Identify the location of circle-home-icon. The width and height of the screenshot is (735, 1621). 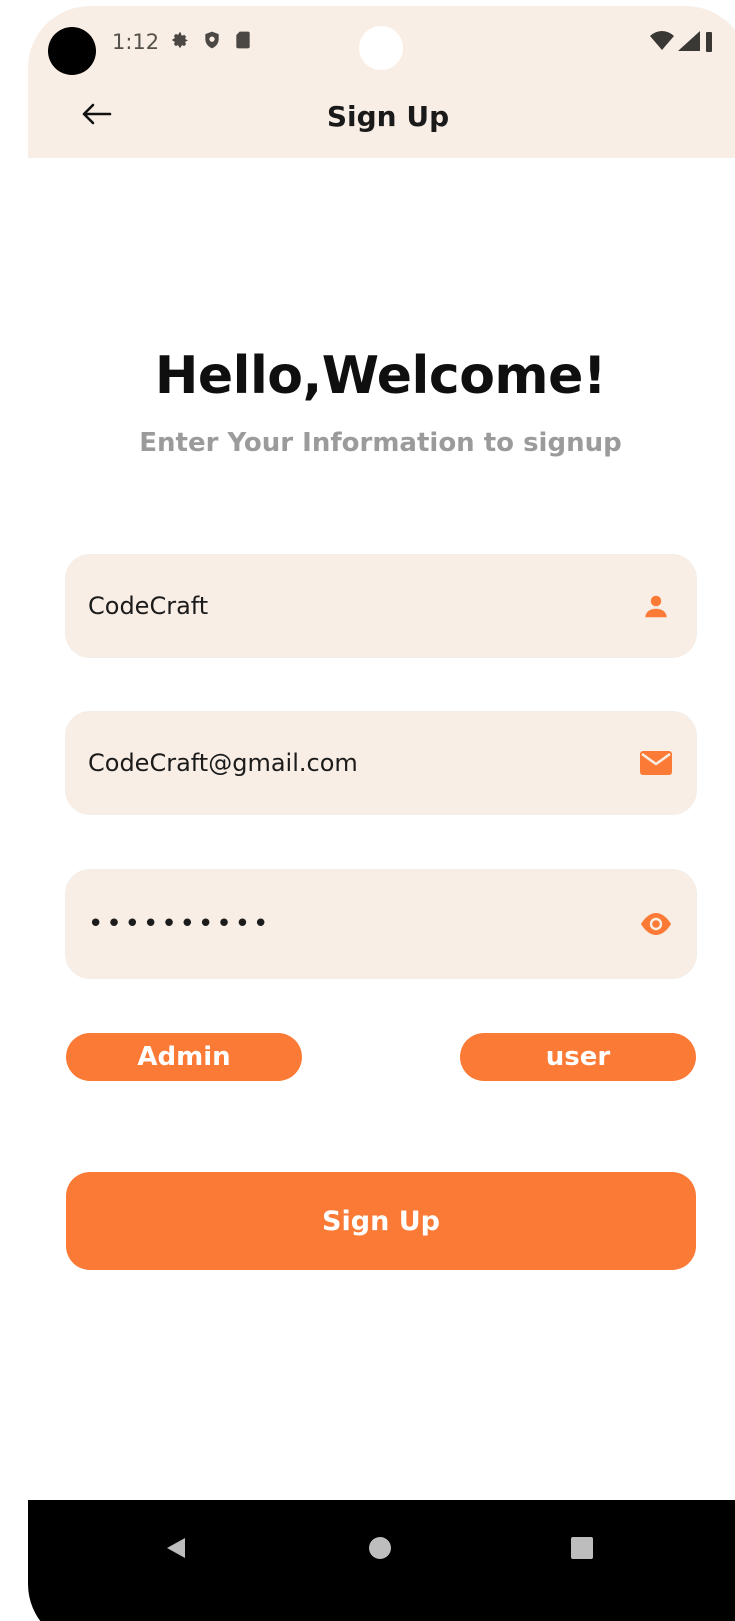
(380, 1548).